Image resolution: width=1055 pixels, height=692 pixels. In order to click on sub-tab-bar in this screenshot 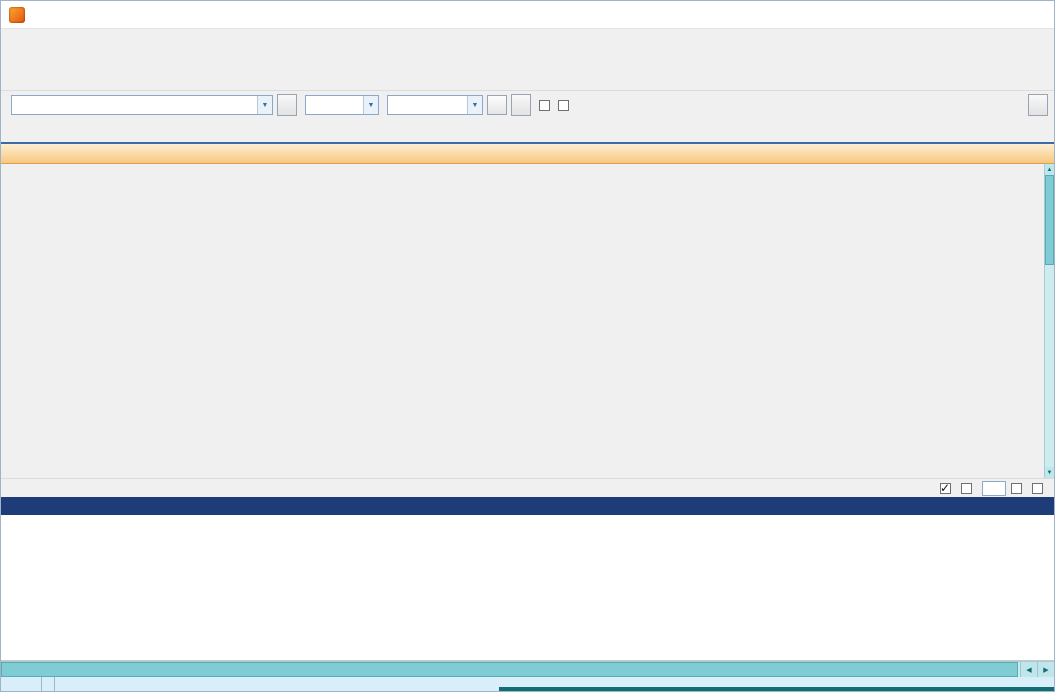, I will do `click(527, 154)`.